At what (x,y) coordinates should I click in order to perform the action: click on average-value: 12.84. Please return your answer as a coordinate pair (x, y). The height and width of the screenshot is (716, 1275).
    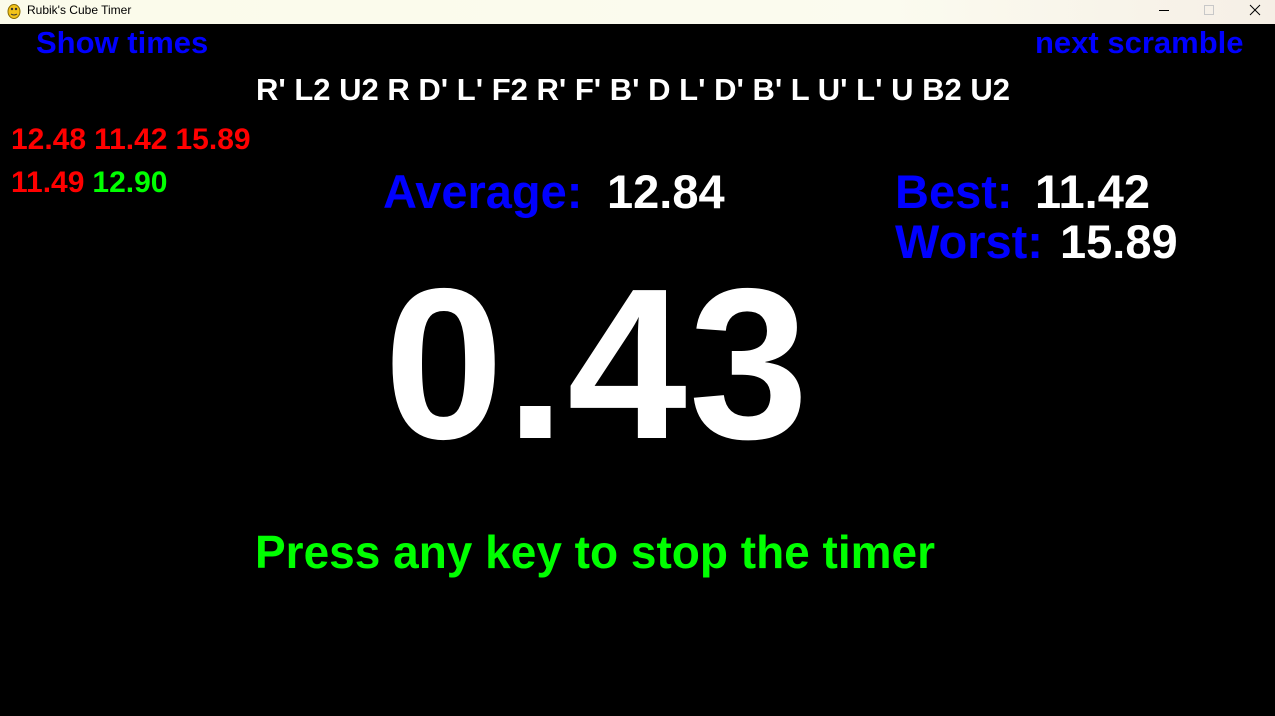
    Looking at the image, I should click on (666, 191).